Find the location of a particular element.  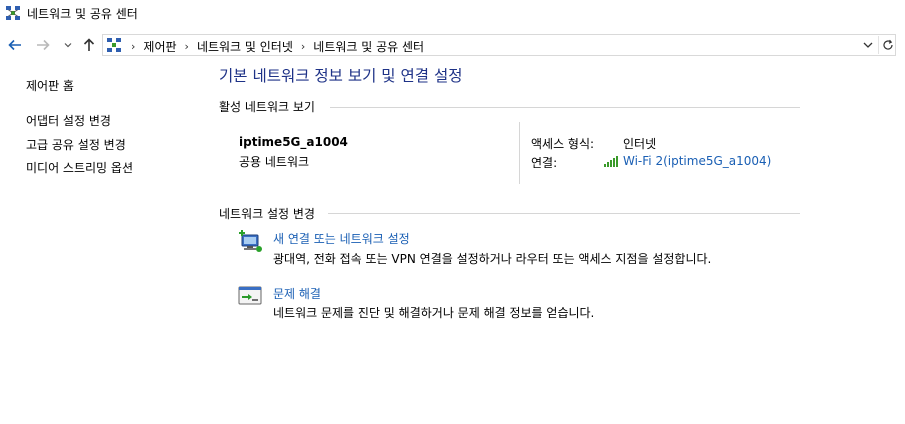

forward-arrow-icon is located at coordinates (43, 45).